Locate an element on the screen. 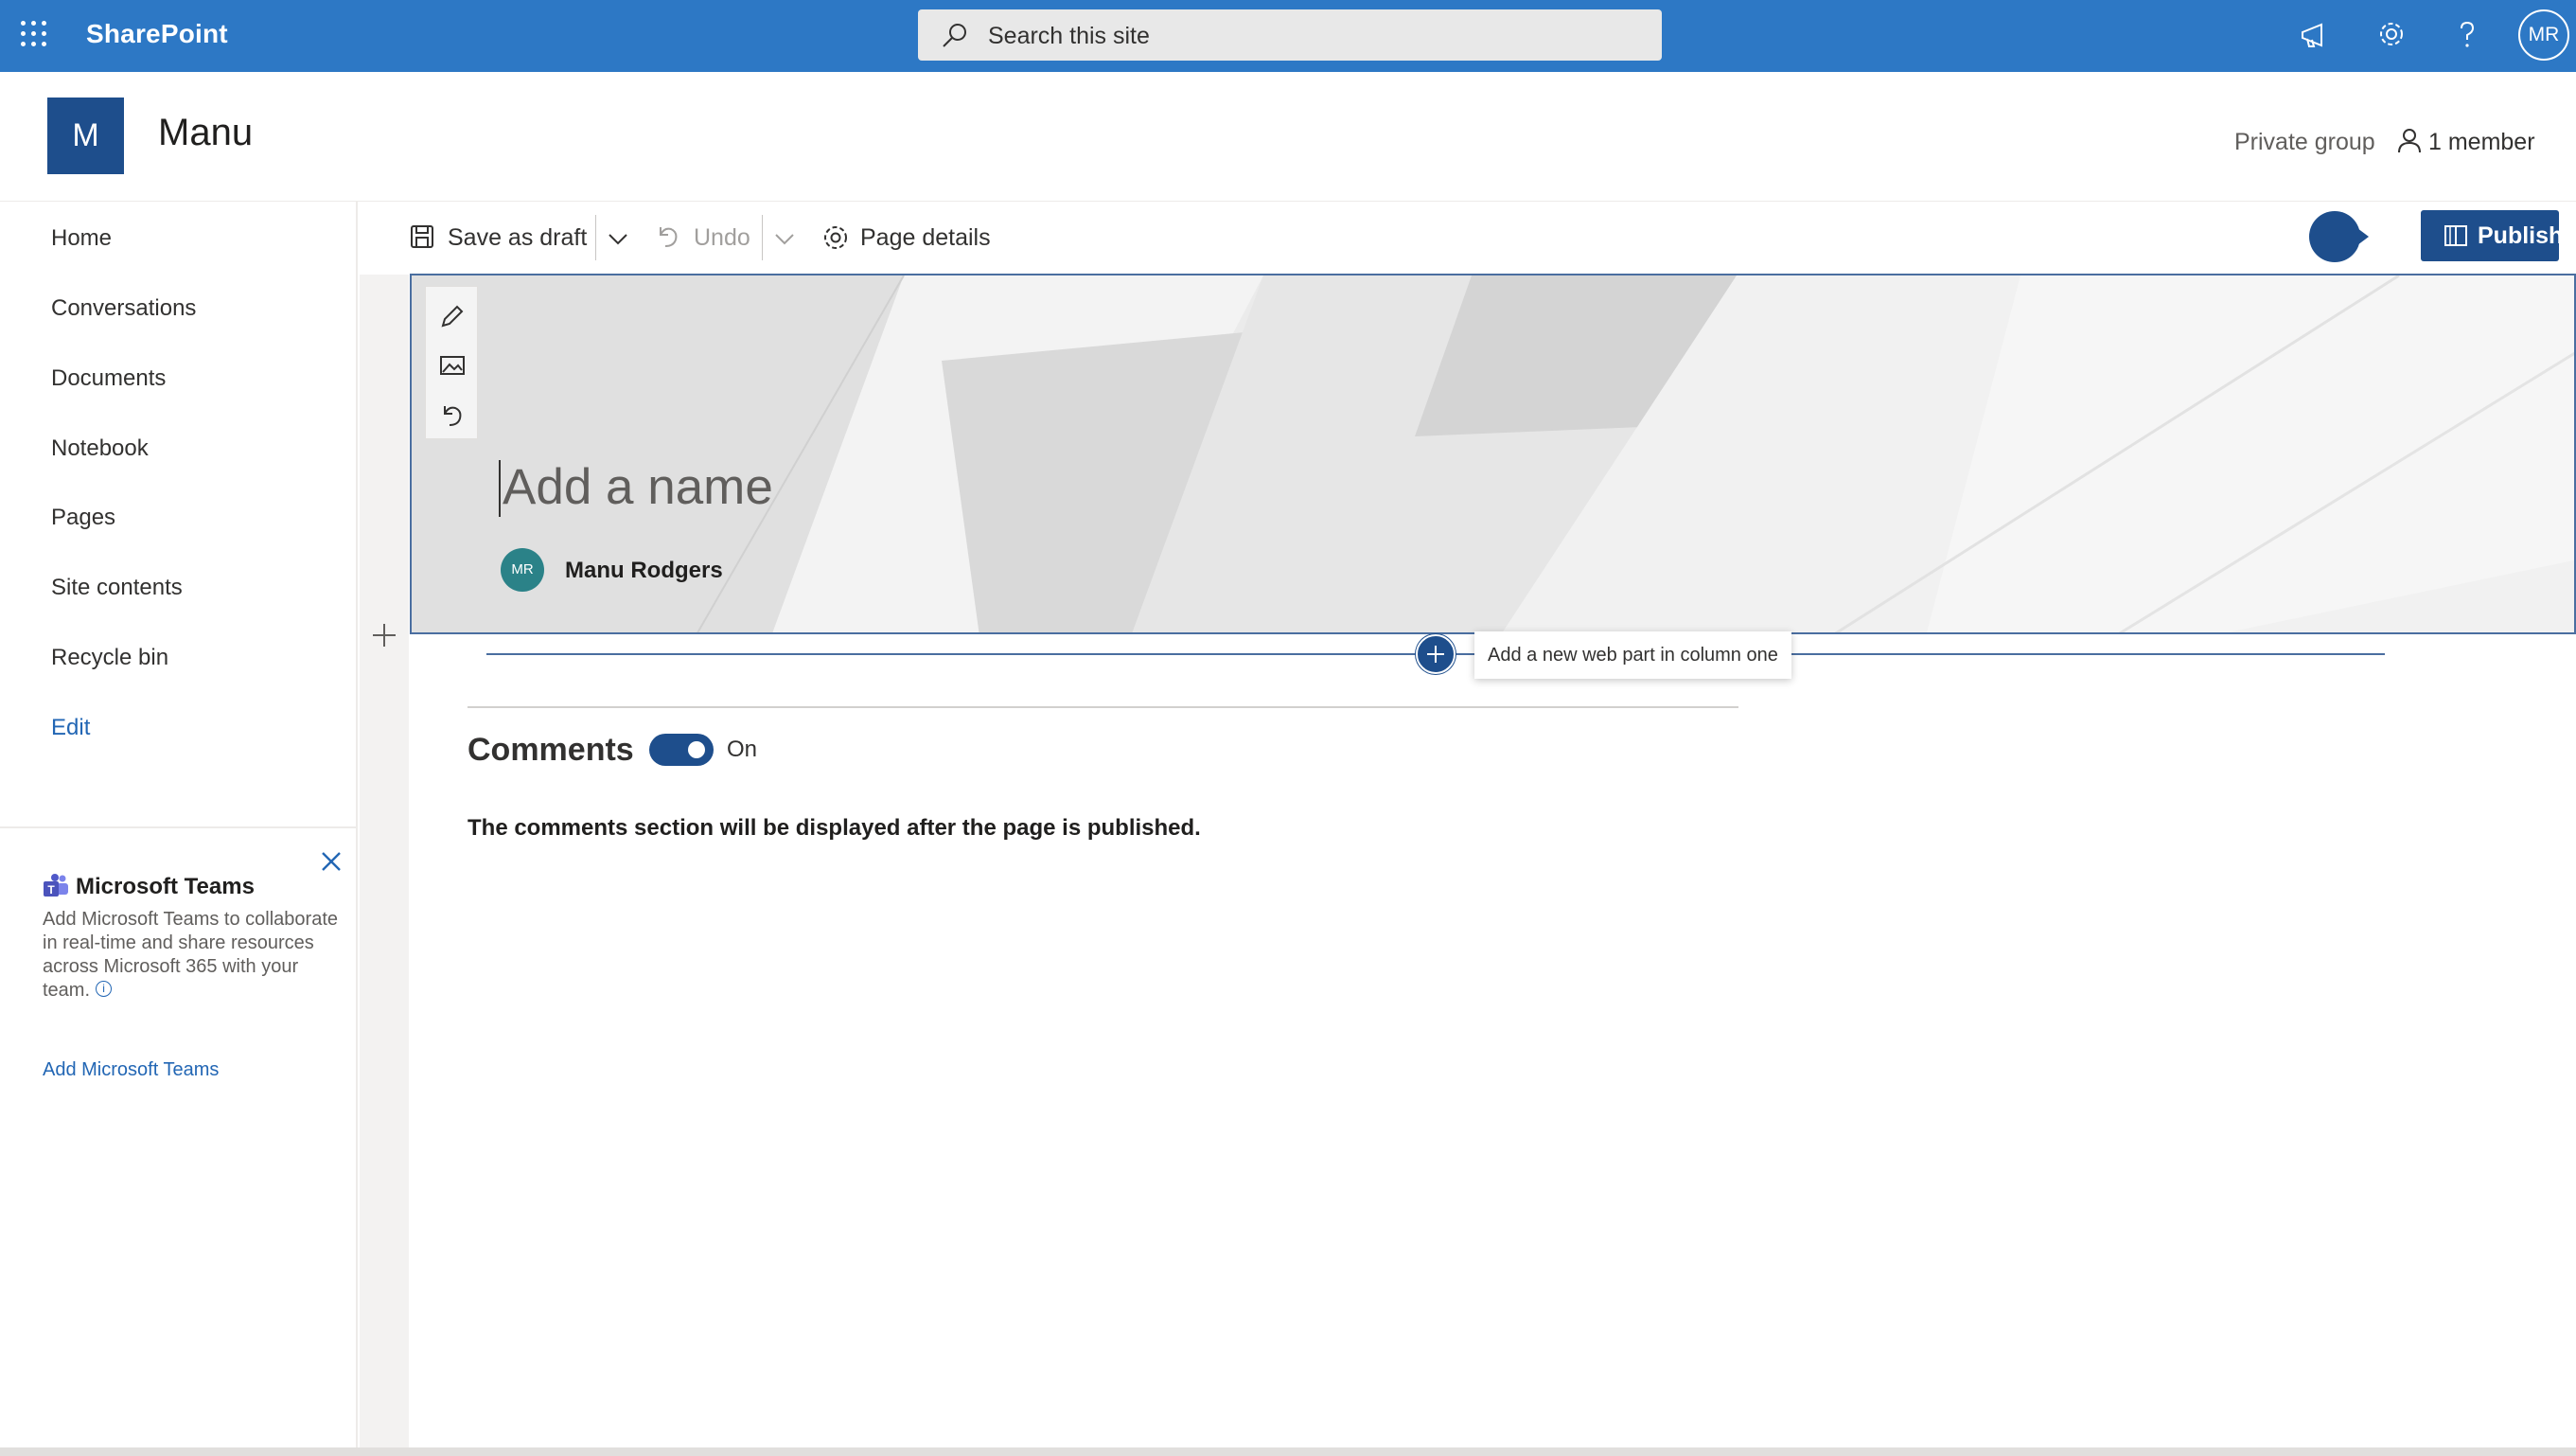  info-icon: i is located at coordinates (104, 989).